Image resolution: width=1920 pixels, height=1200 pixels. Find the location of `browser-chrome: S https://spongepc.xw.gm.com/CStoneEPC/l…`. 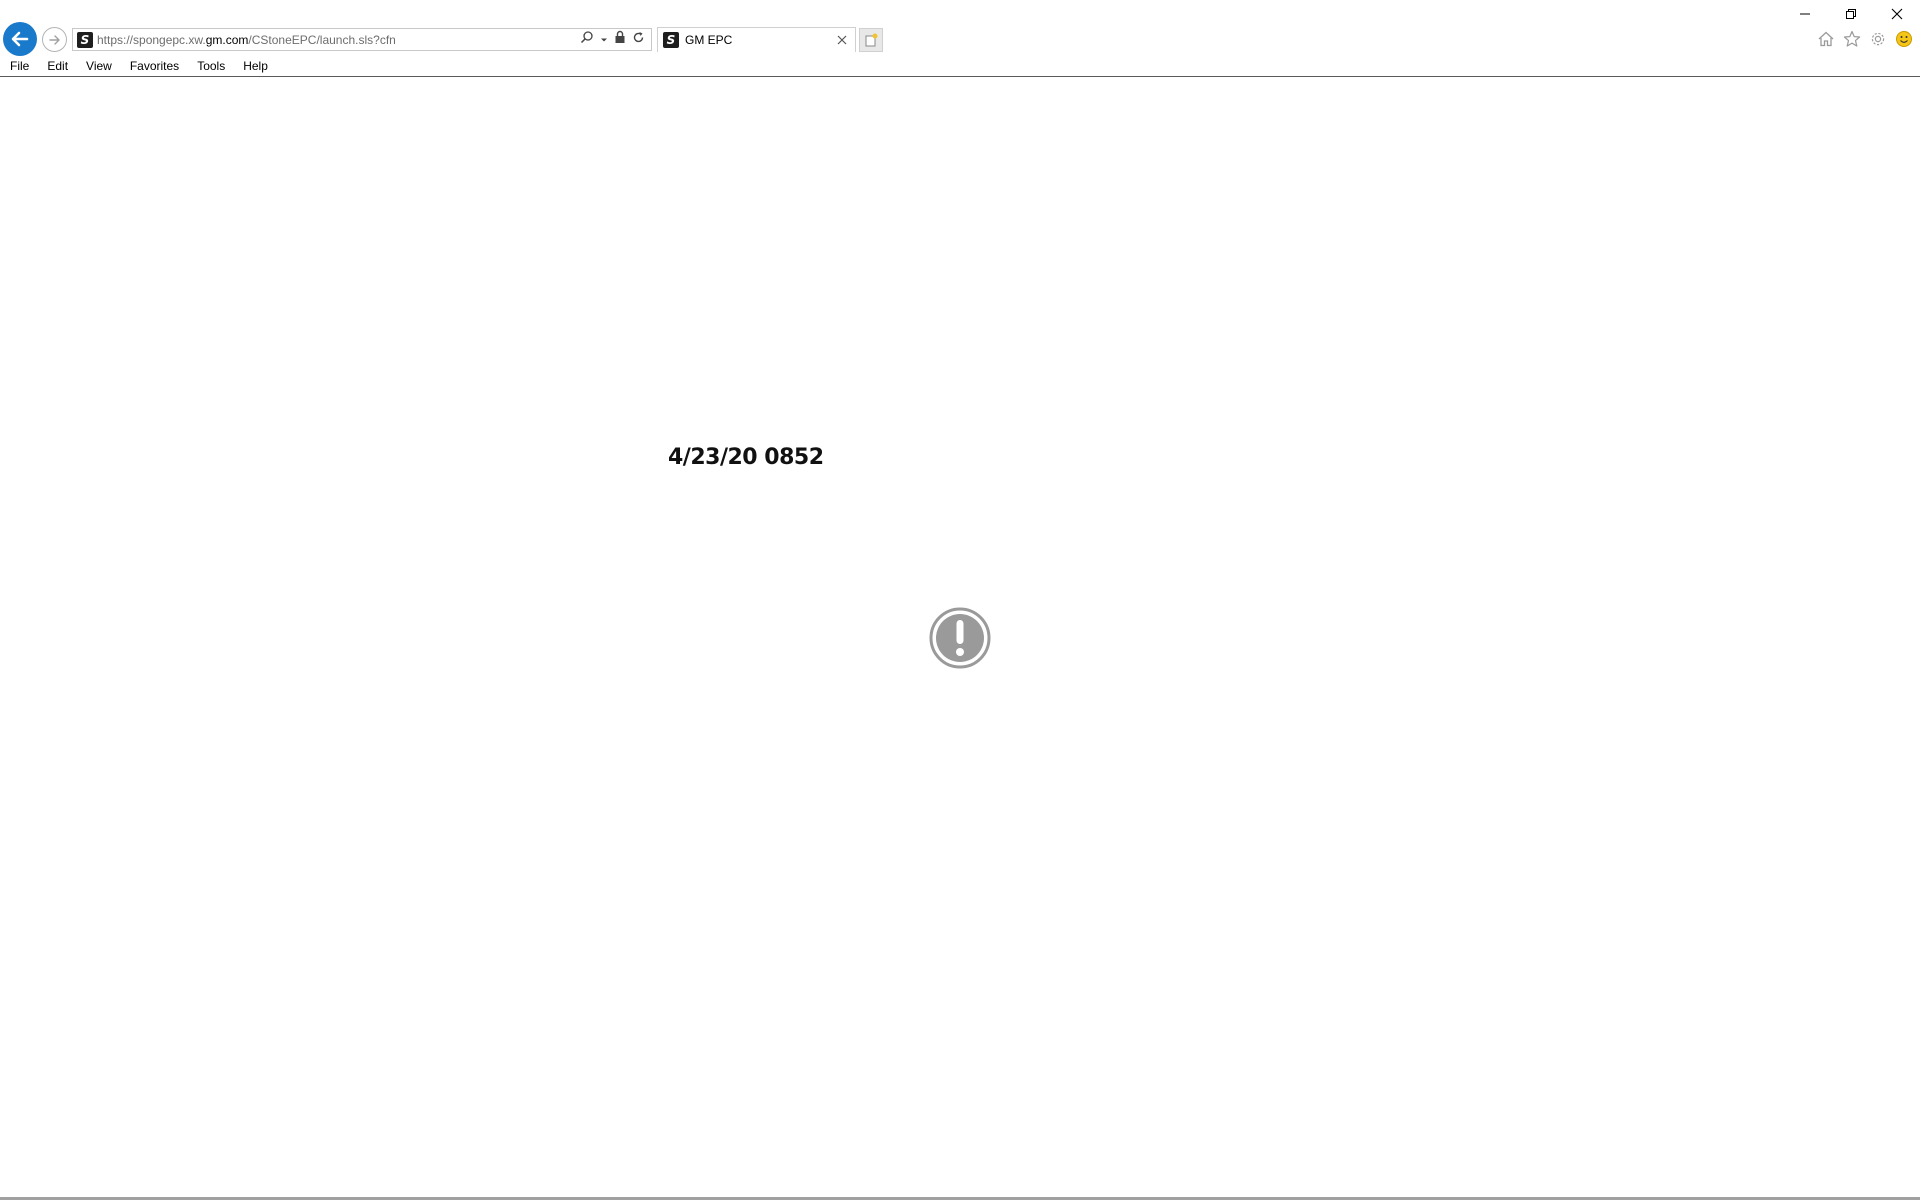

browser-chrome: S https://spongepc.xw.gm.com/CStoneEPC/l… is located at coordinates (960, 38).